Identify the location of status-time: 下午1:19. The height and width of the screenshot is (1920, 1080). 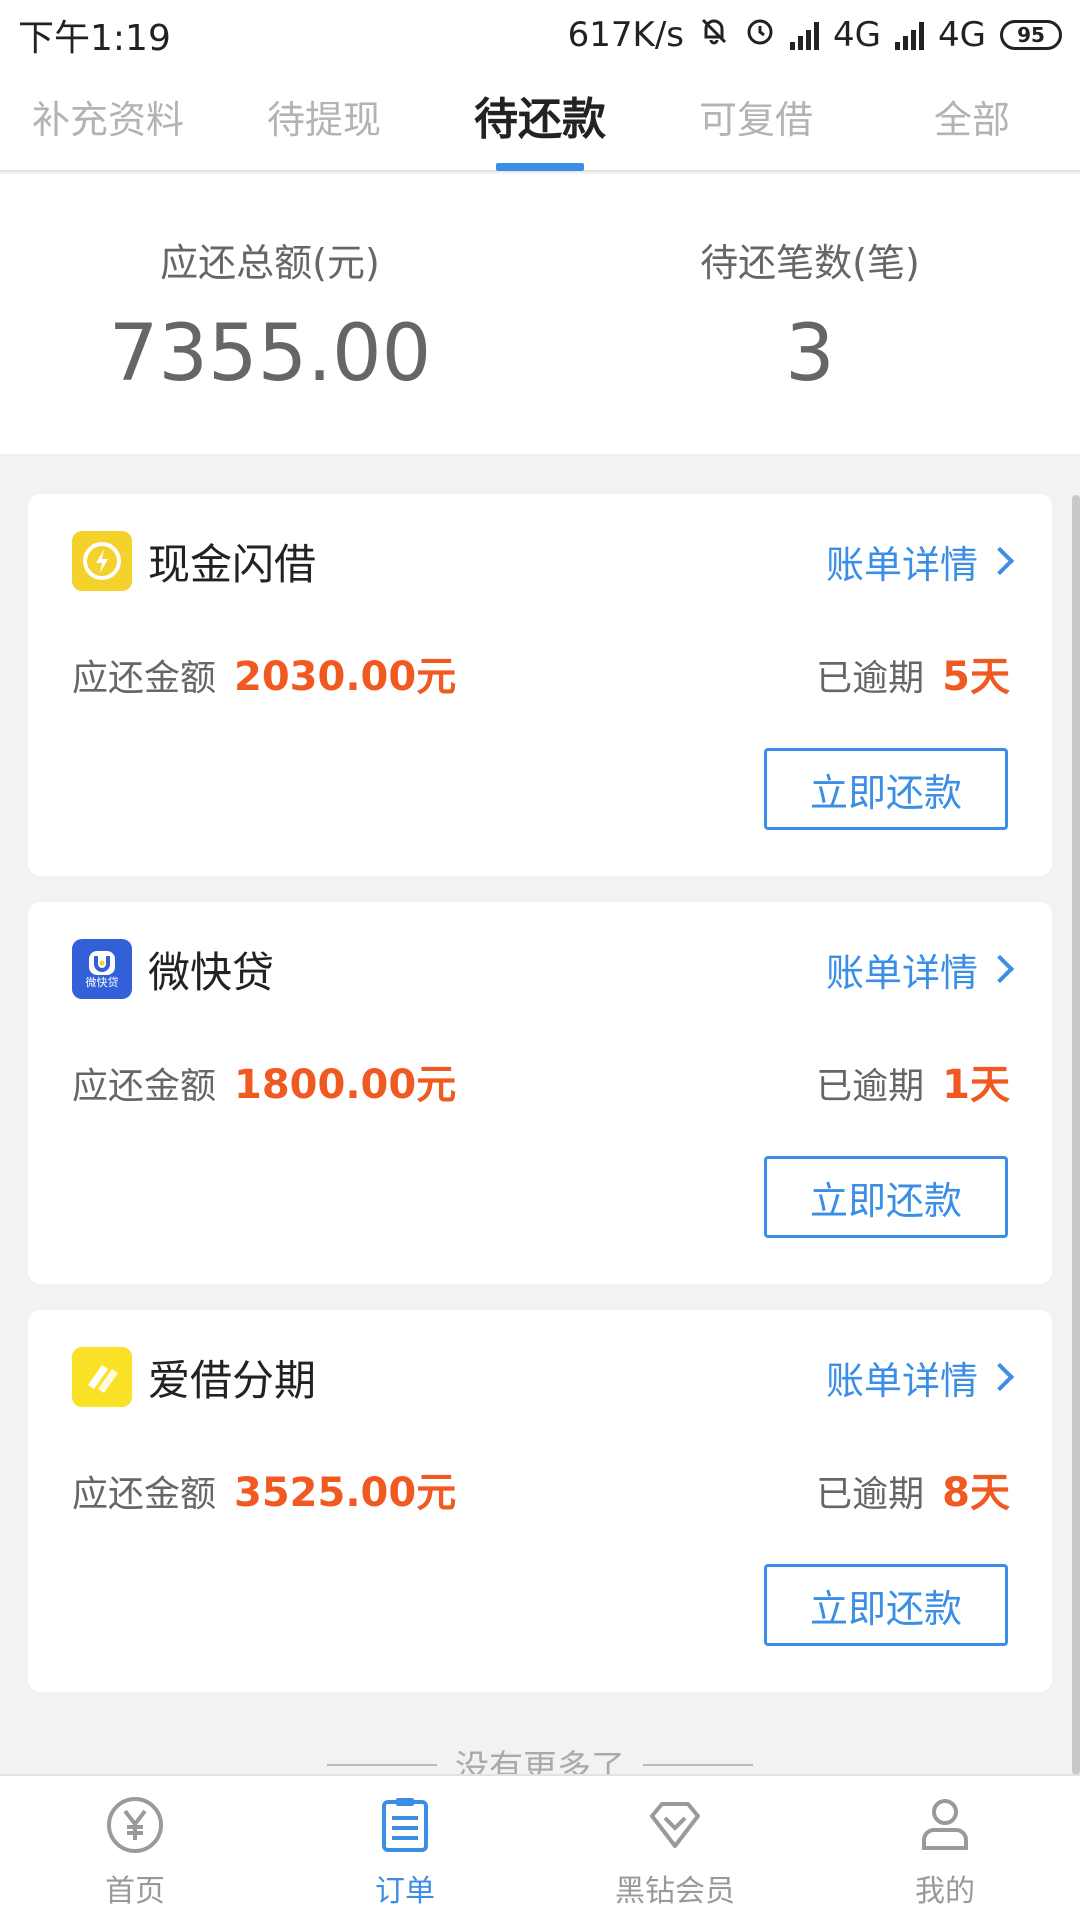
(94, 38).